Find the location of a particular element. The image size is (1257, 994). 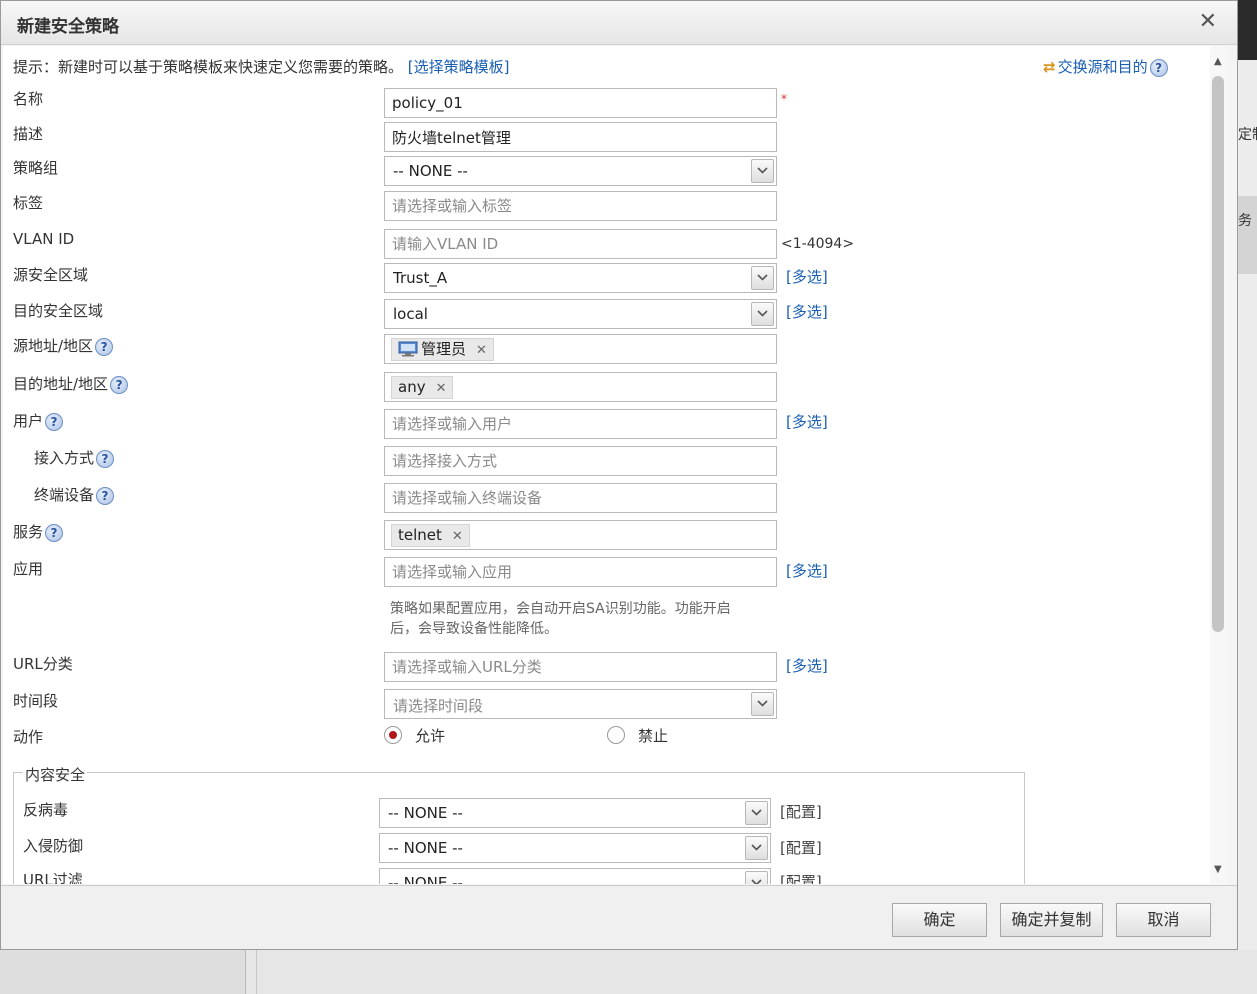

vertical-scrollbar: ▲ ▼ is located at coordinates (1219, 465).